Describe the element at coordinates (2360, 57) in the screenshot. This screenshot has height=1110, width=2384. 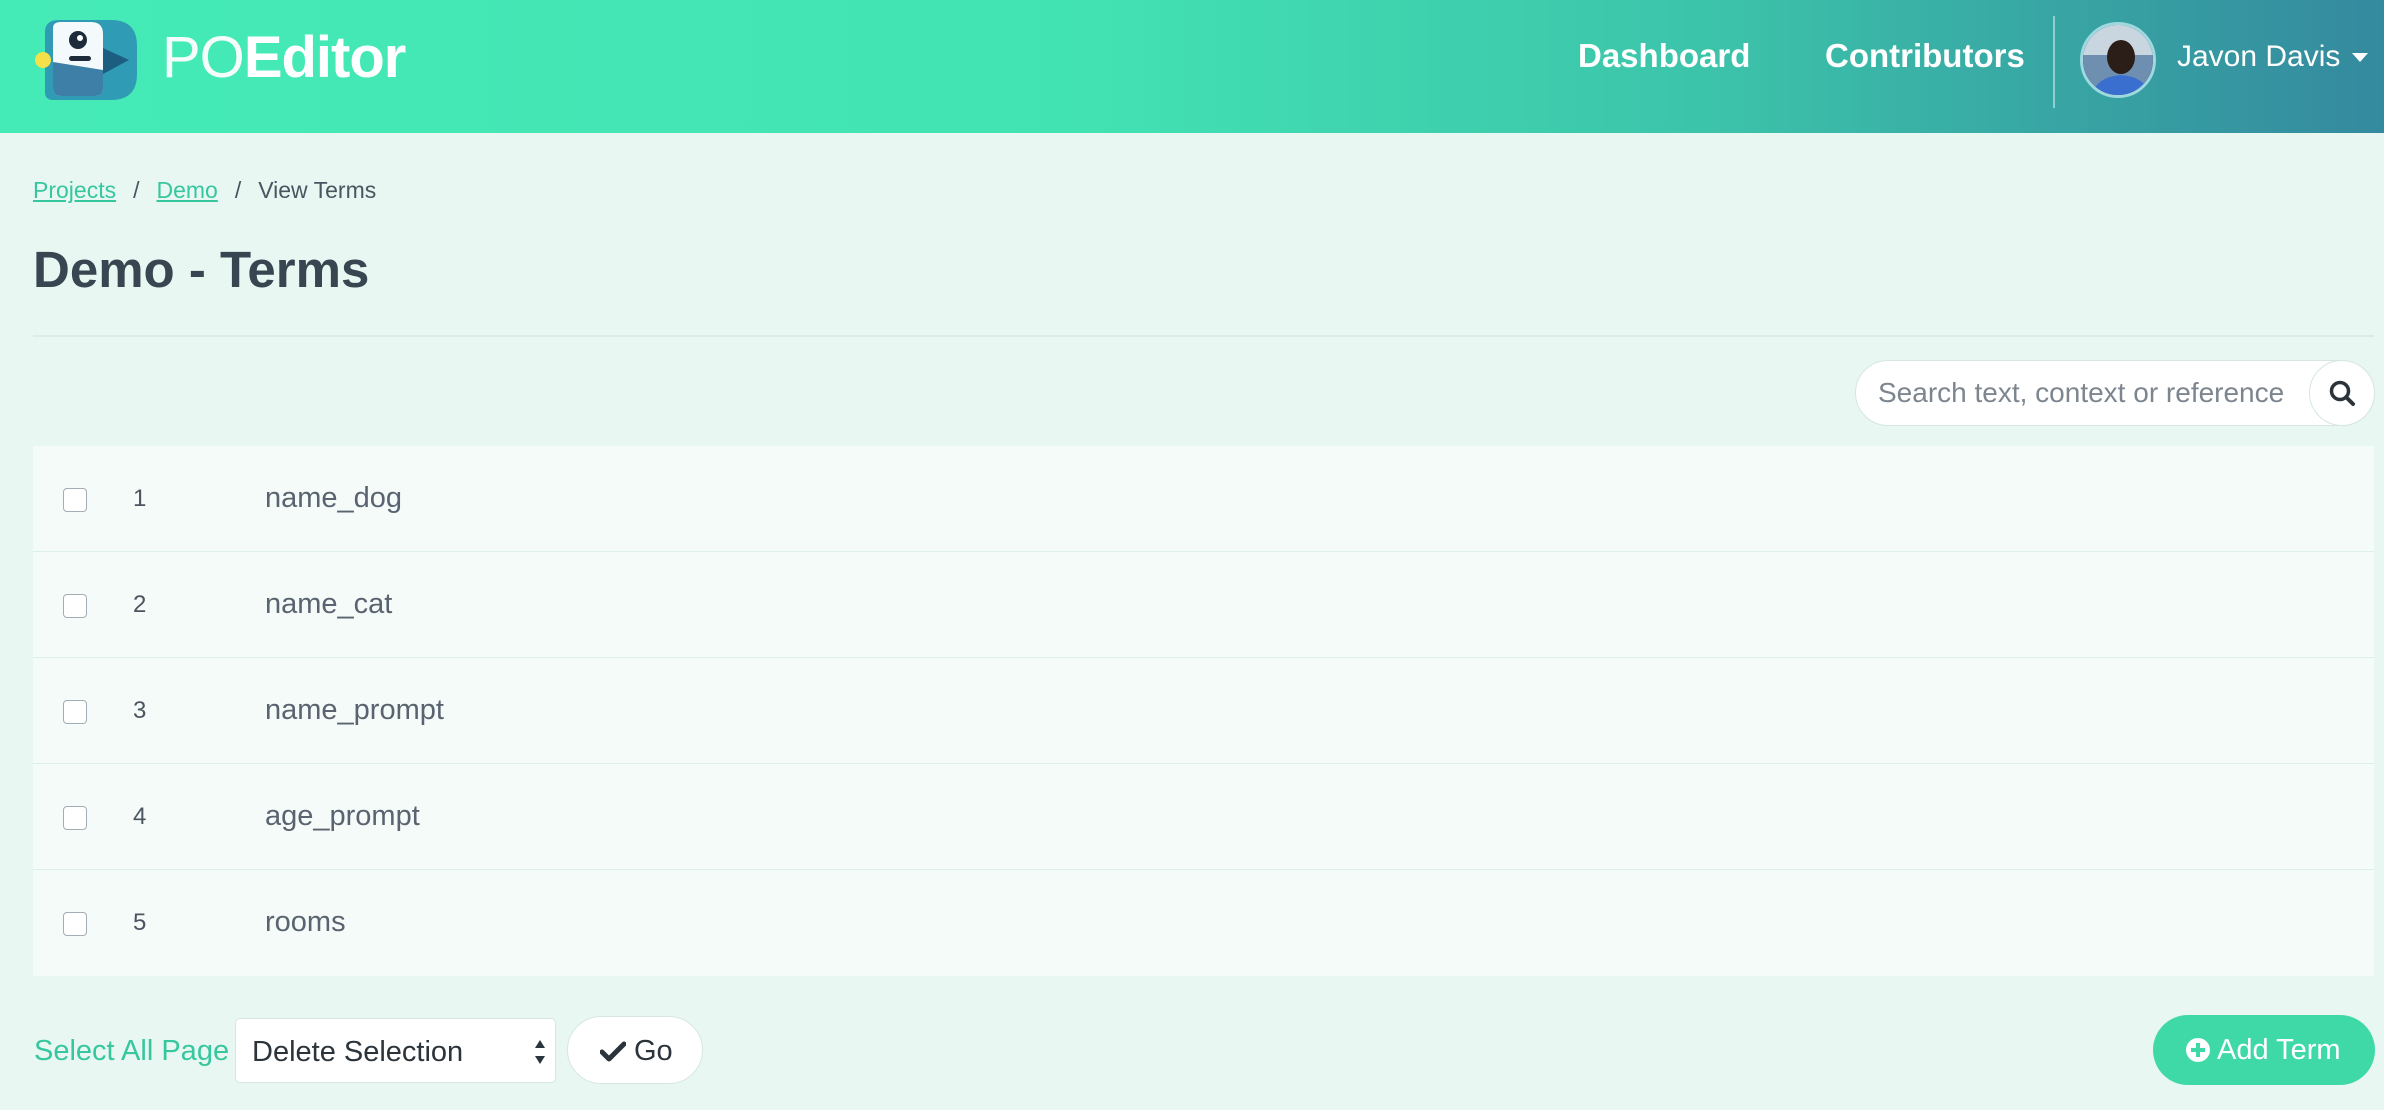
I see `caret-down-icon` at that location.